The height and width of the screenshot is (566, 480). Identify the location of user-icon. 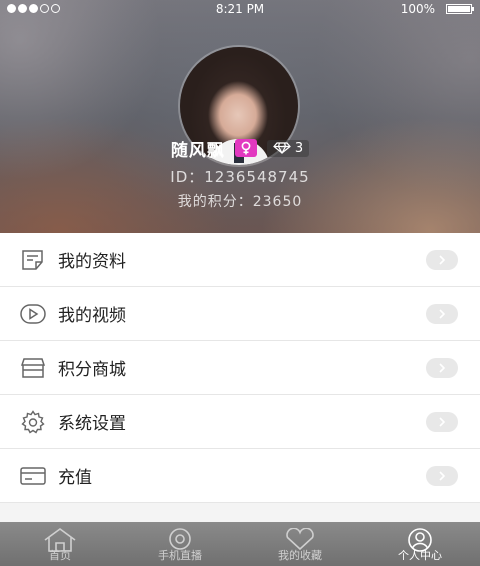
(420, 540).